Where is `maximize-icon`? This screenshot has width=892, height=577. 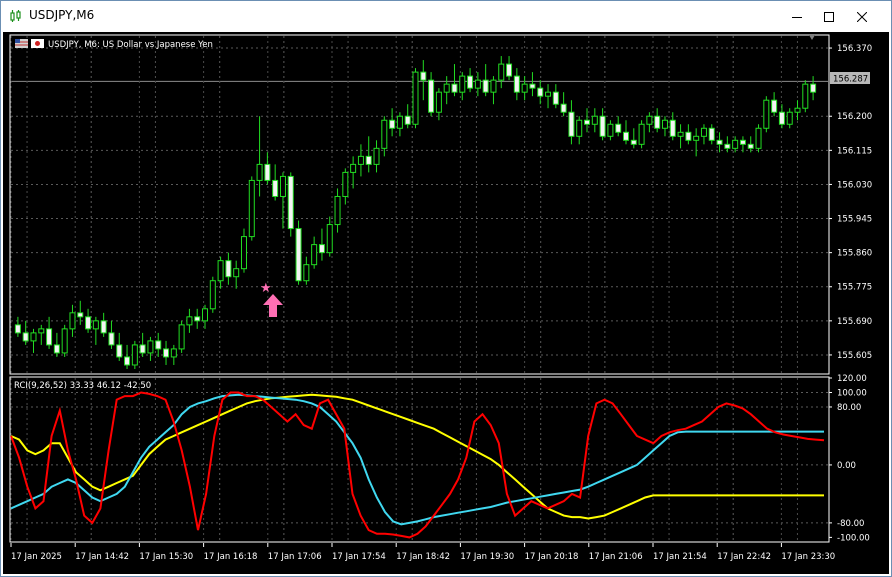
maximize-icon is located at coordinates (829, 16).